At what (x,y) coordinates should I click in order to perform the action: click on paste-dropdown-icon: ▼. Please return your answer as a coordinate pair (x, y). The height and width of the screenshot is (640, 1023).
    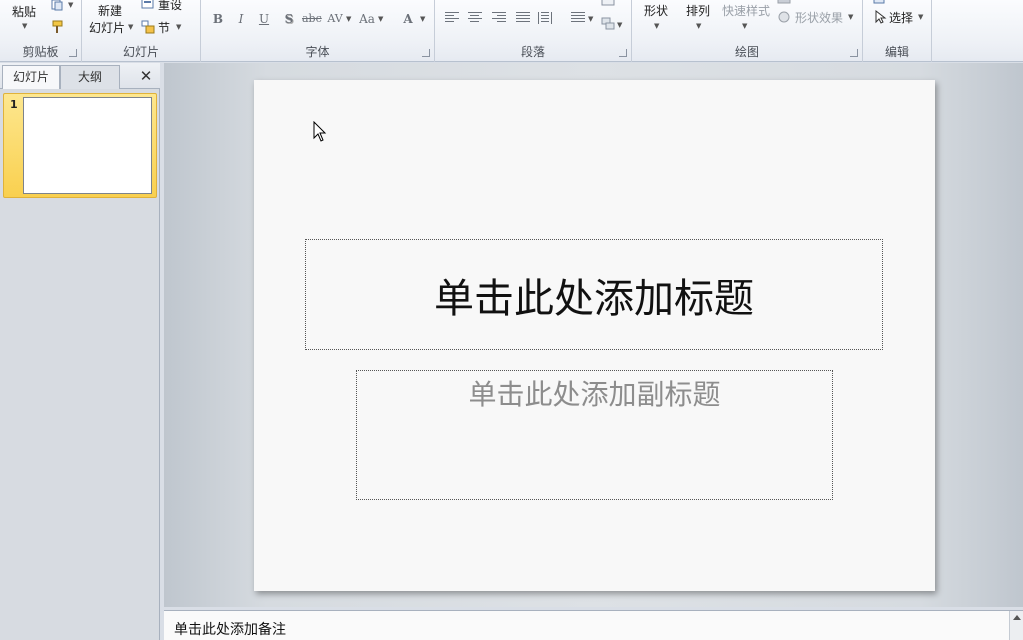
    Looking at the image, I should click on (24, 26).